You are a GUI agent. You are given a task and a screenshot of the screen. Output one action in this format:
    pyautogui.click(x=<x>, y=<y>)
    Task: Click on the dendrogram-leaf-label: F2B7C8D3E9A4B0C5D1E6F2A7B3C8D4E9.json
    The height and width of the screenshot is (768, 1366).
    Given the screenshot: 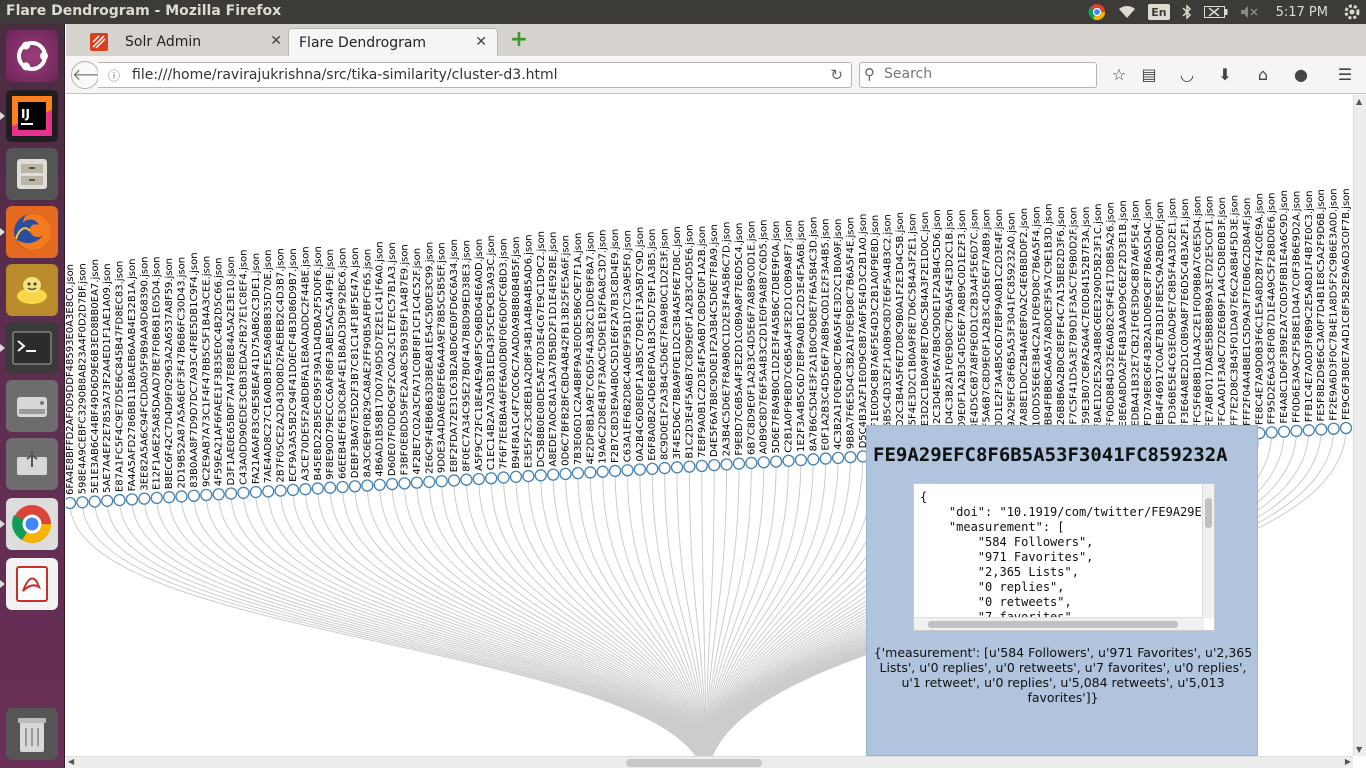 What is the action you would take?
    pyautogui.click(x=615, y=346)
    